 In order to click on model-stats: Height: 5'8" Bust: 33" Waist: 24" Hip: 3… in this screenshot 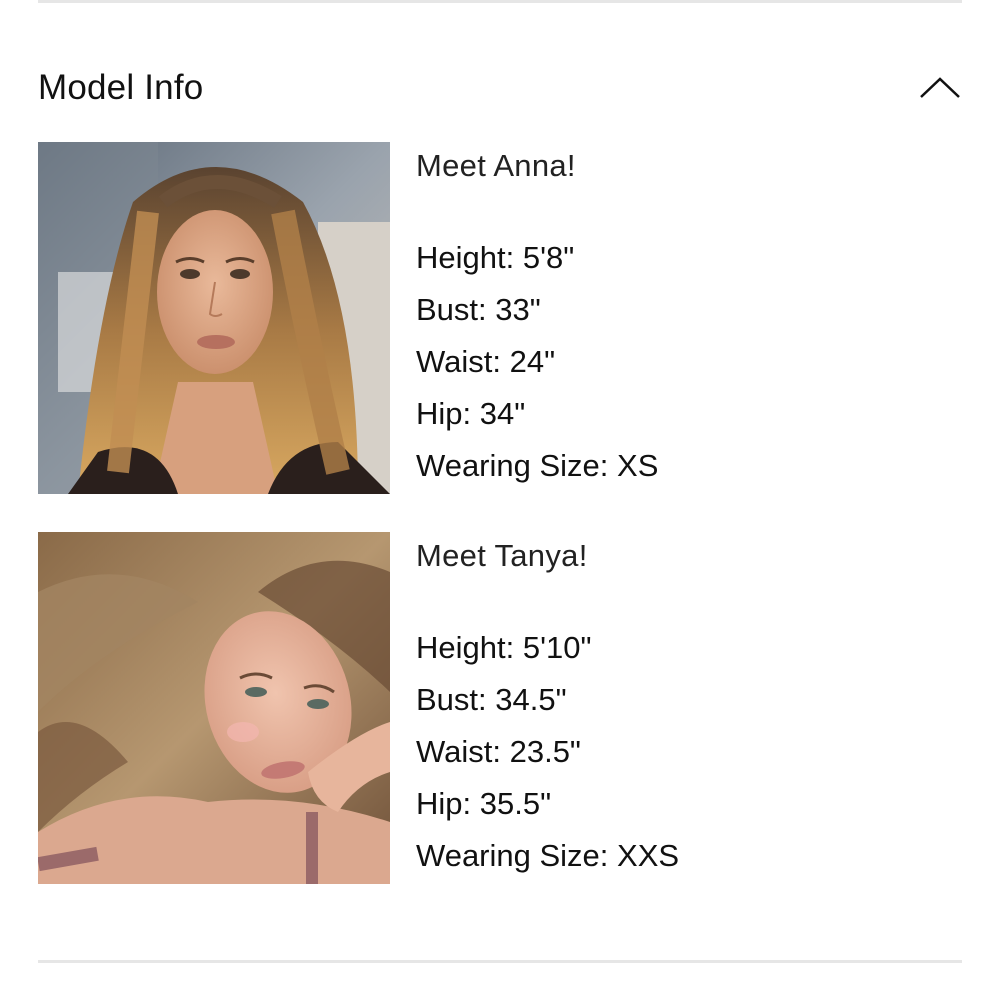, I will do `click(686, 362)`.